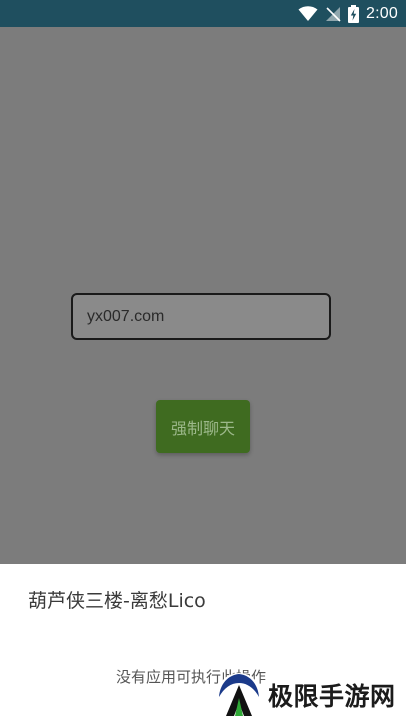 The image size is (406, 721). Describe the element at coordinates (308, 13) in the screenshot. I see `wifi-icon` at that location.